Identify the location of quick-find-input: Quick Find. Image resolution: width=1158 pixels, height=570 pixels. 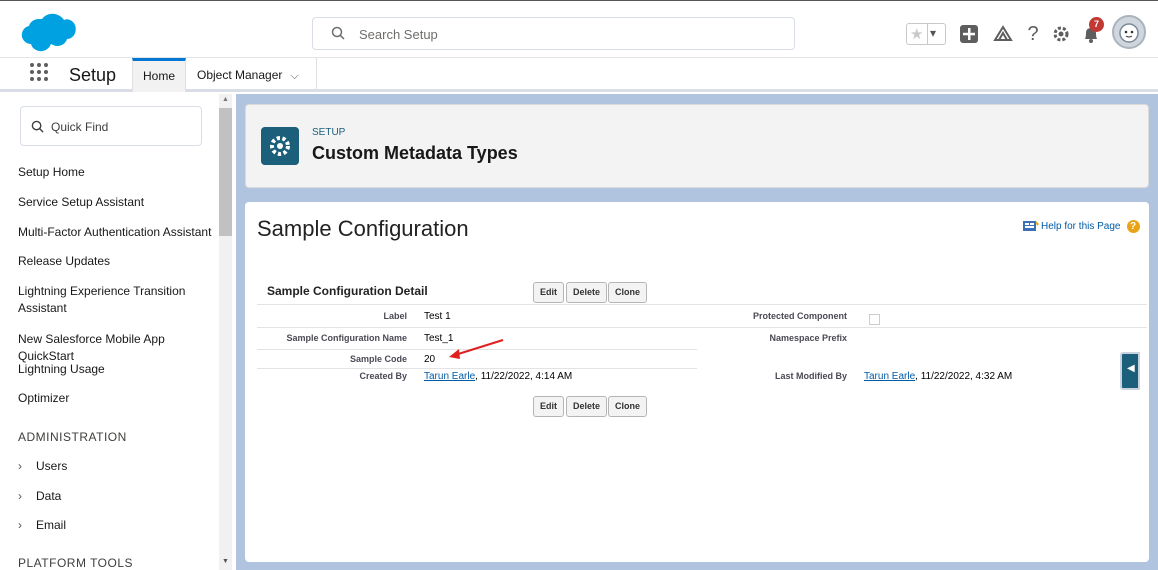
(111, 126).